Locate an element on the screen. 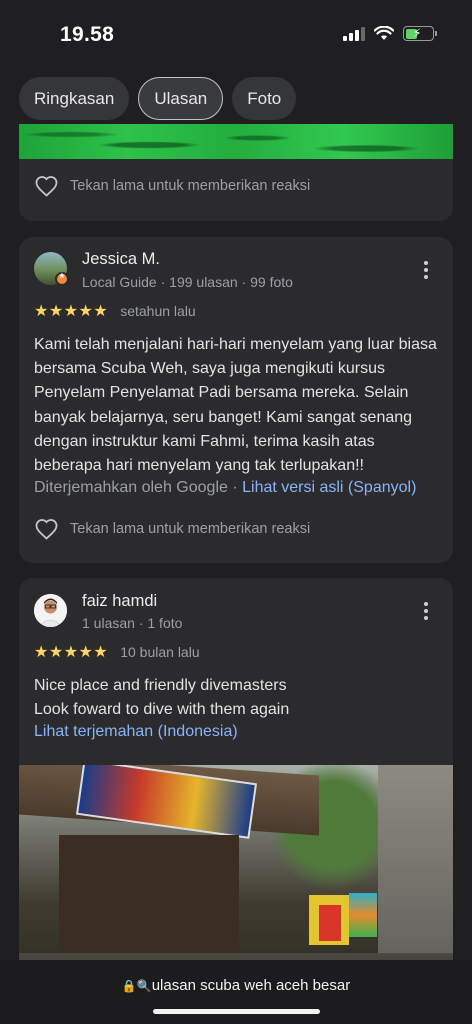 The width and height of the screenshot is (472, 1024). home-indicator is located at coordinates (236, 1011).